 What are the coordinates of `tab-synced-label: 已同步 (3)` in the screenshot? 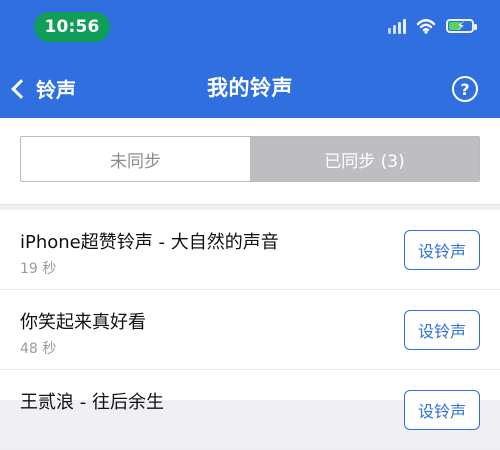 It's located at (364, 161).